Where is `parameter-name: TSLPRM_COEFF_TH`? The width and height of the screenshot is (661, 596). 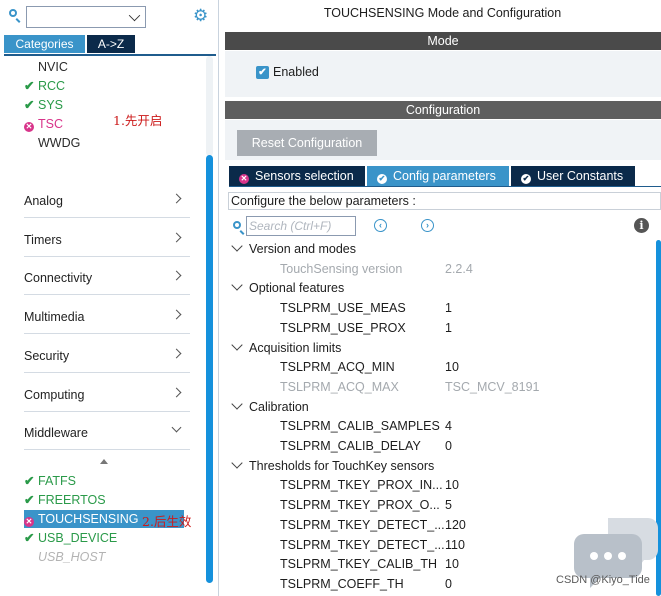
parameter-name: TSLPRM_COEFF_TH is located at coordinates (342, 584).